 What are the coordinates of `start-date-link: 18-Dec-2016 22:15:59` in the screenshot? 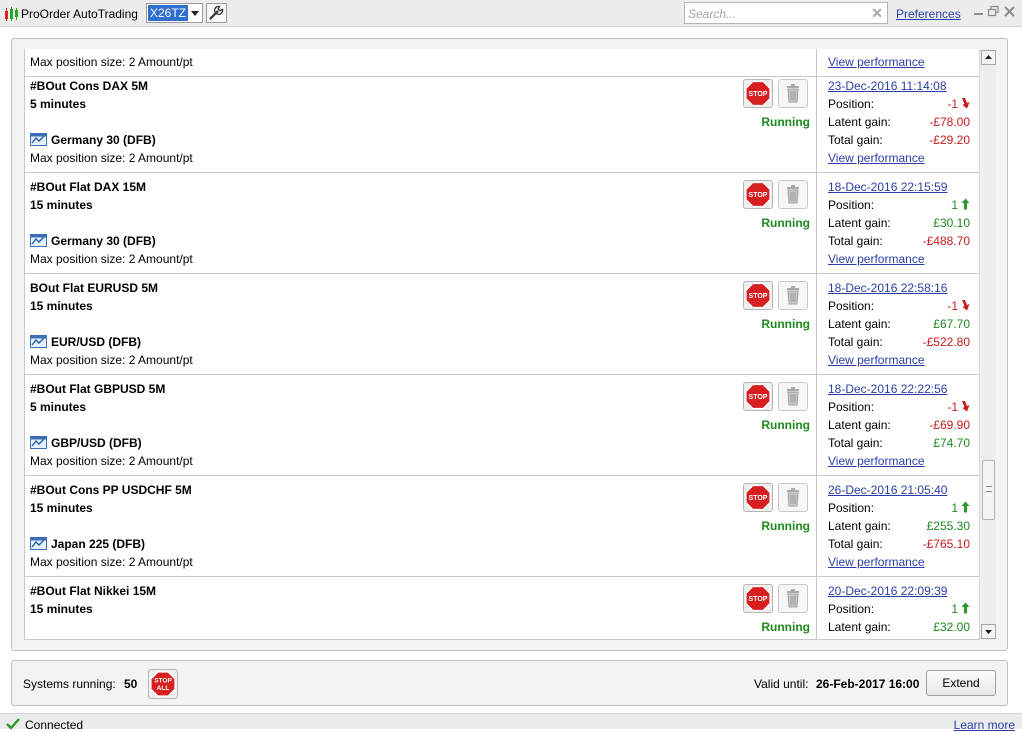 It's located at (887, 187).